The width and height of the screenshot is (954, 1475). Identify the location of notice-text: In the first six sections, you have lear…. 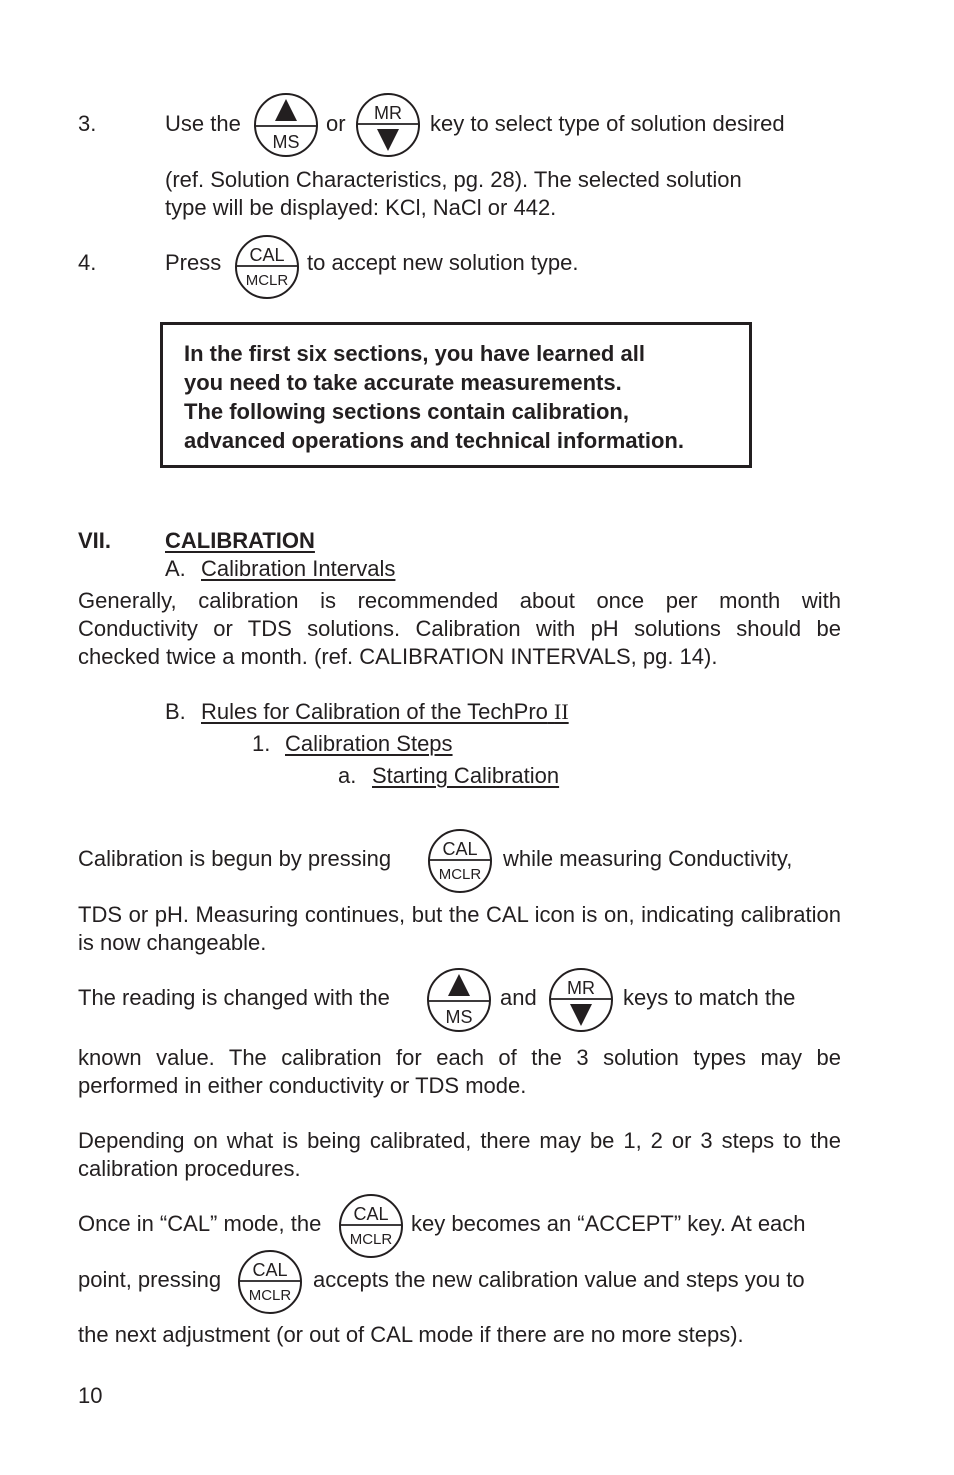
(434, 397).